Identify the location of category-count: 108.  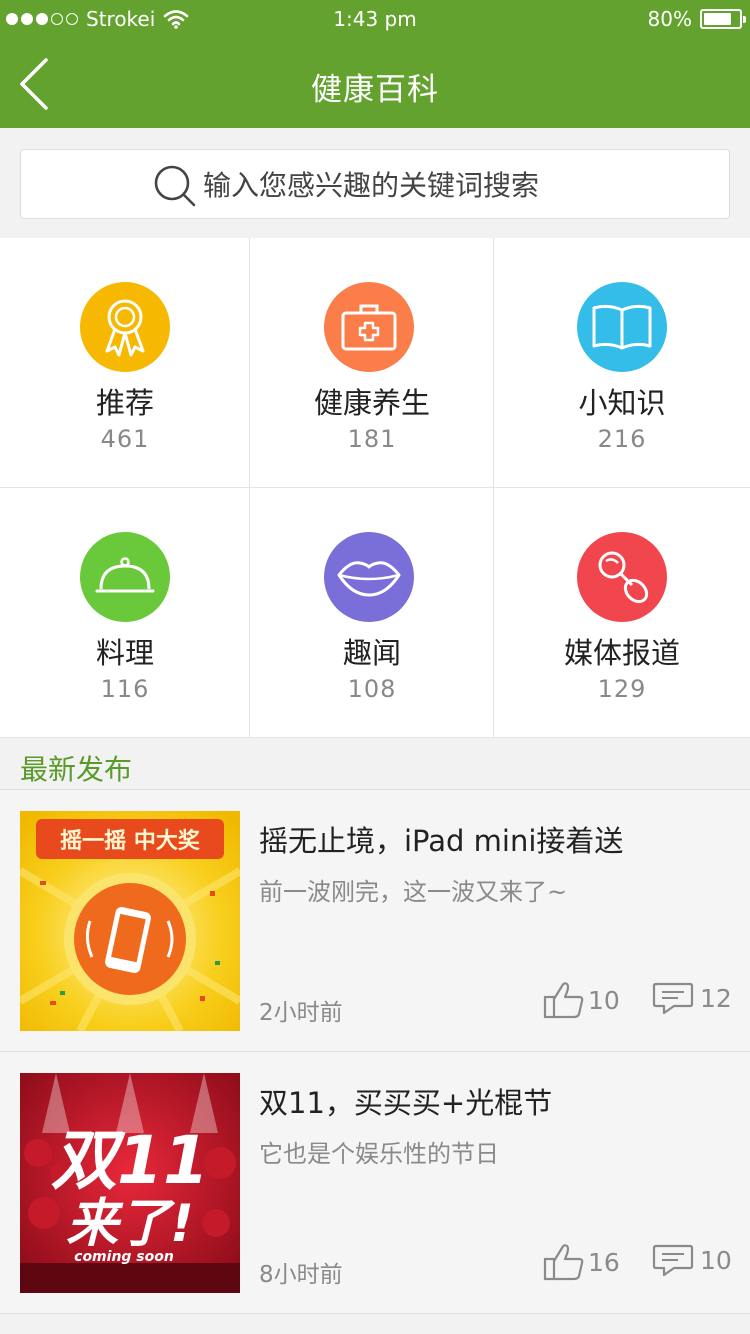
(372, 689).